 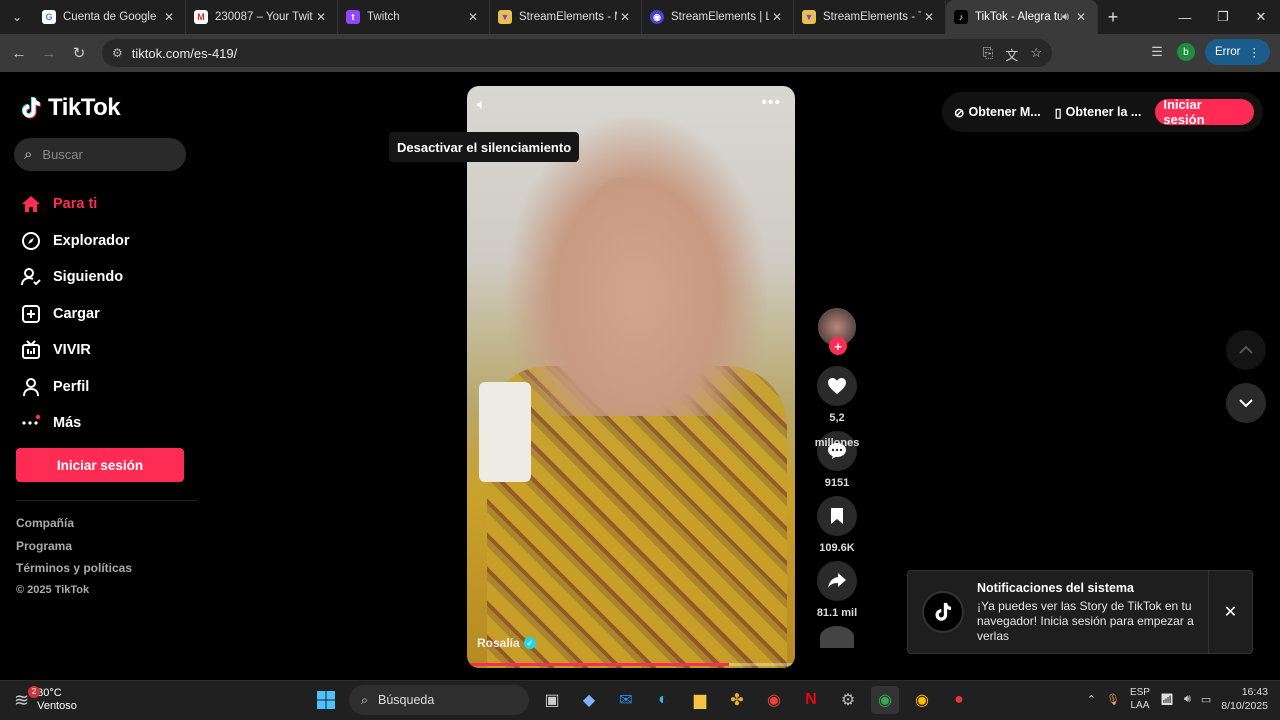 What do you see at coordinates (552, 700) in the screenshot?
I see `task-view-icon: ▣` at bounding box center [552, 700].